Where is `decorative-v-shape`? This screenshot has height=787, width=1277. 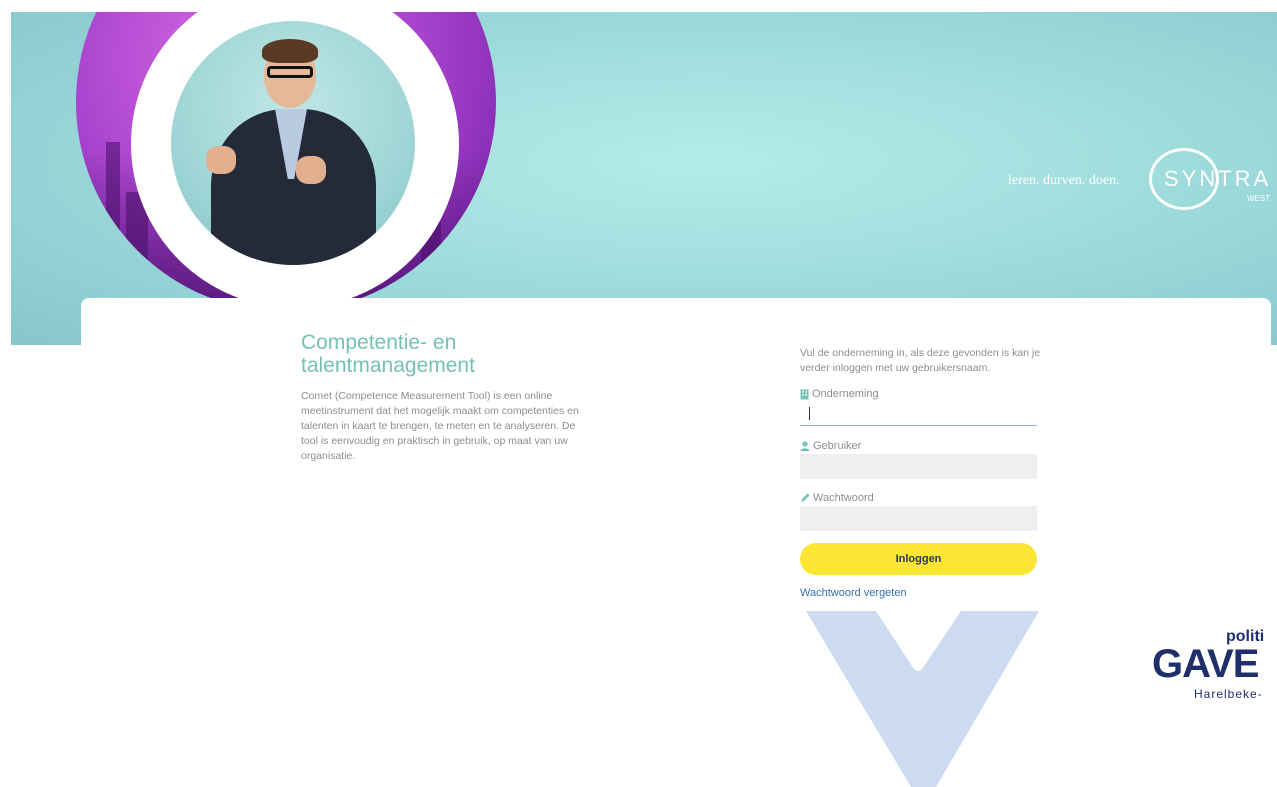
decorative-v-shape is located at coordinates (922, 699).